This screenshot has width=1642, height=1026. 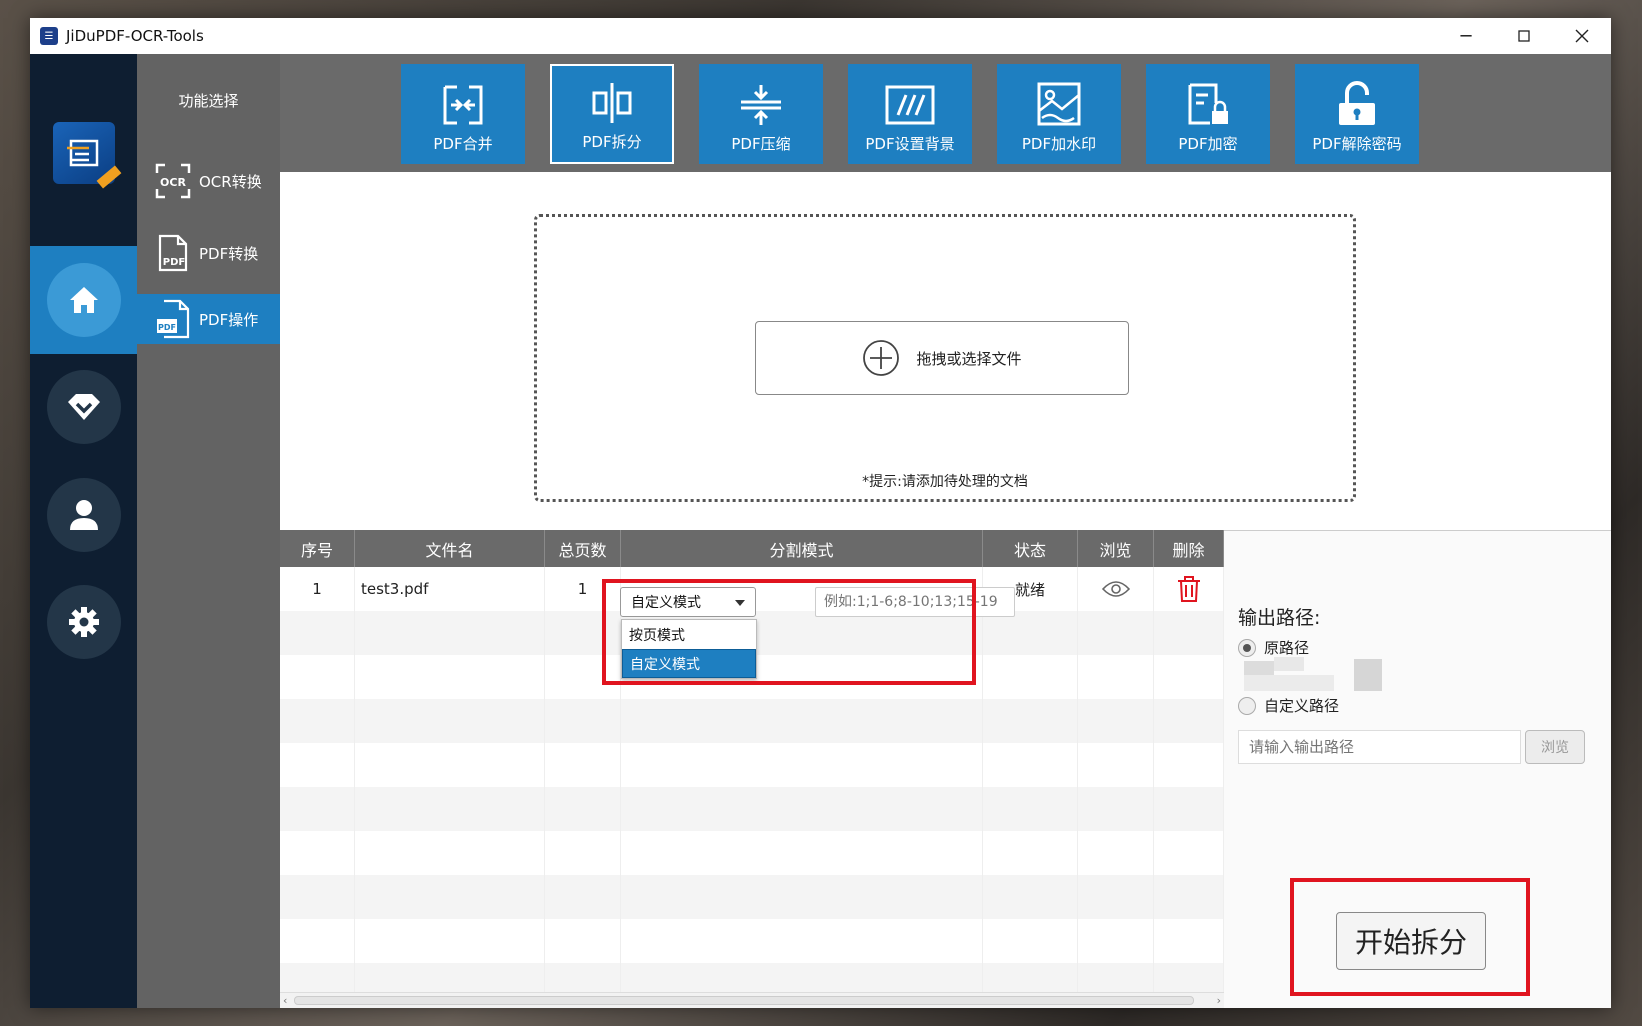 I want to click on start-split-button: 开始拆分, so click(x=1411, y=941).